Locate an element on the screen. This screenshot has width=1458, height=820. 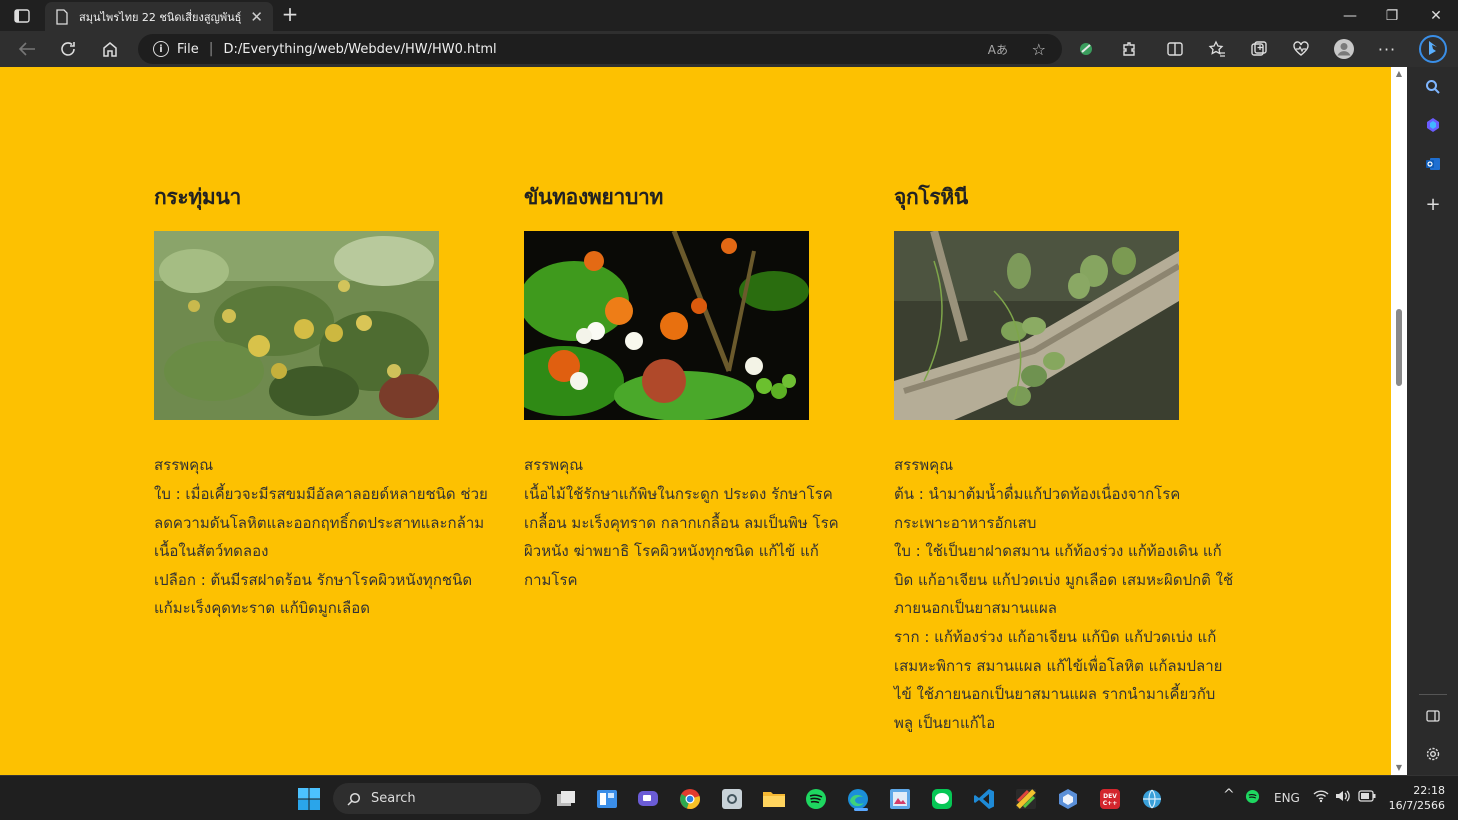
home-button is located at coordinates (110, 49).